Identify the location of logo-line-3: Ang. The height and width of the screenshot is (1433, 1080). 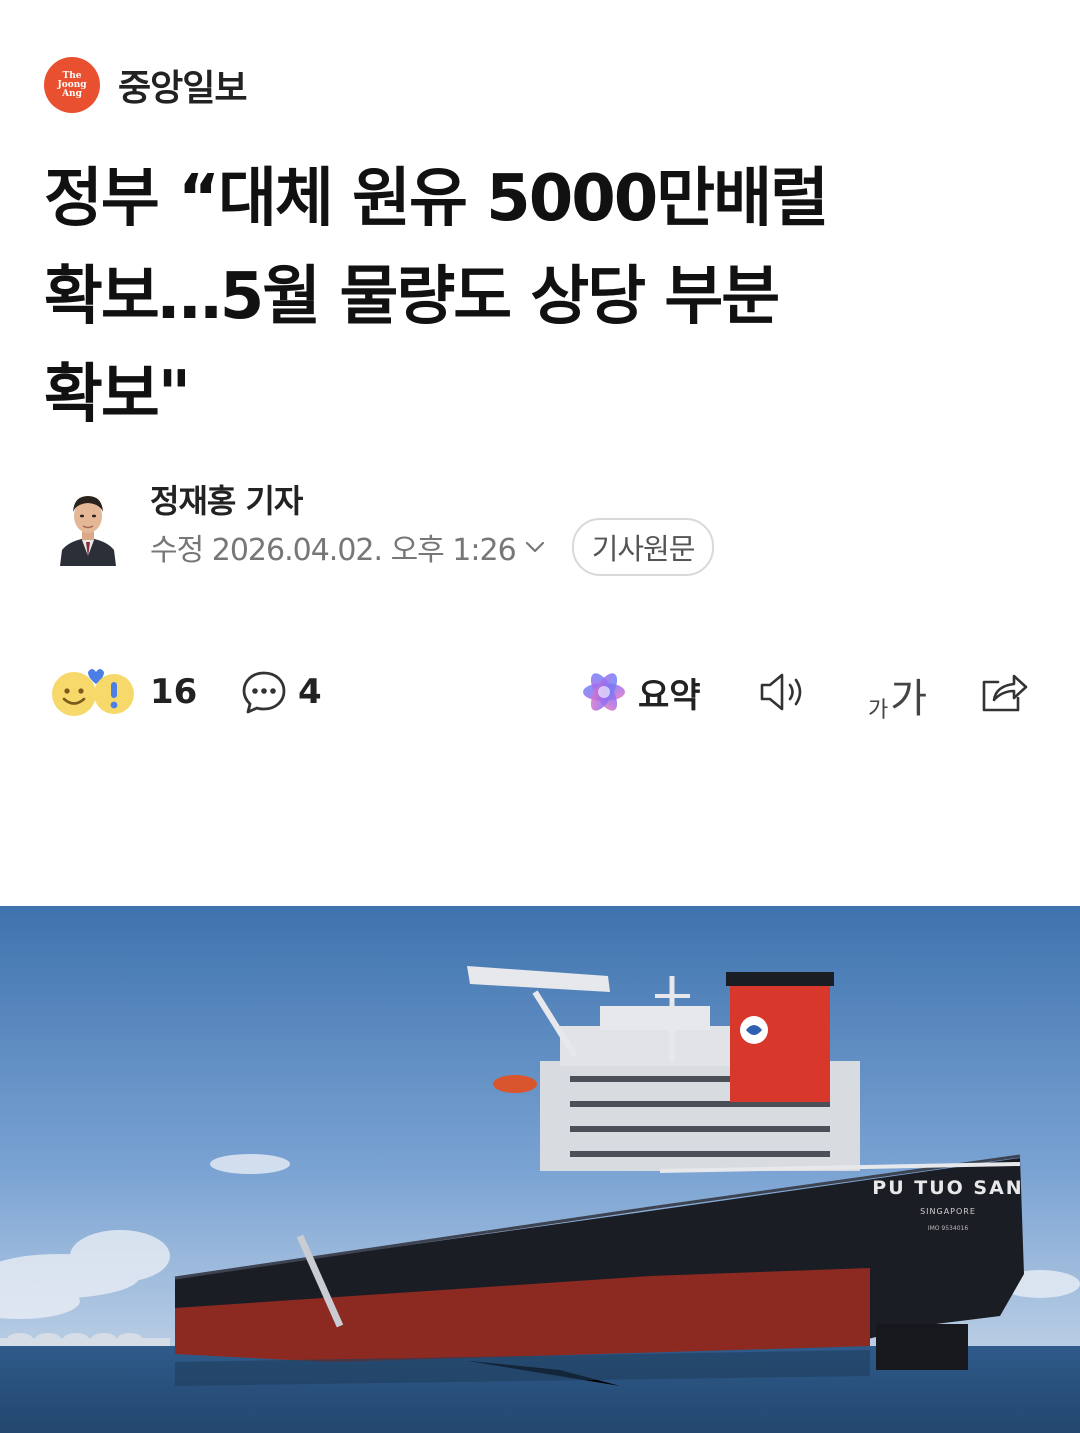
(72, 93).